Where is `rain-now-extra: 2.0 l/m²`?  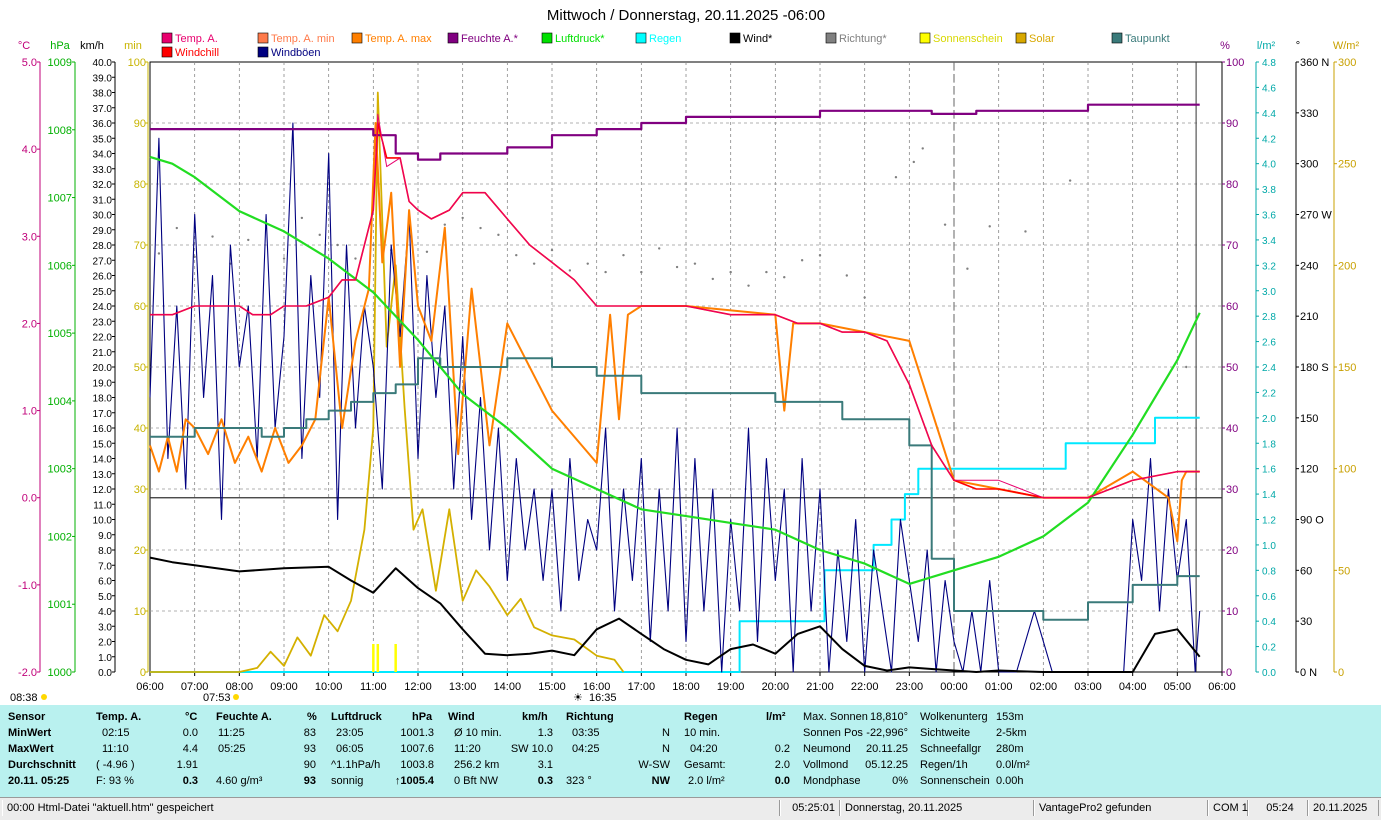 rain-now-extra: 2.0 l/m² is located at coordinates (706, 781).